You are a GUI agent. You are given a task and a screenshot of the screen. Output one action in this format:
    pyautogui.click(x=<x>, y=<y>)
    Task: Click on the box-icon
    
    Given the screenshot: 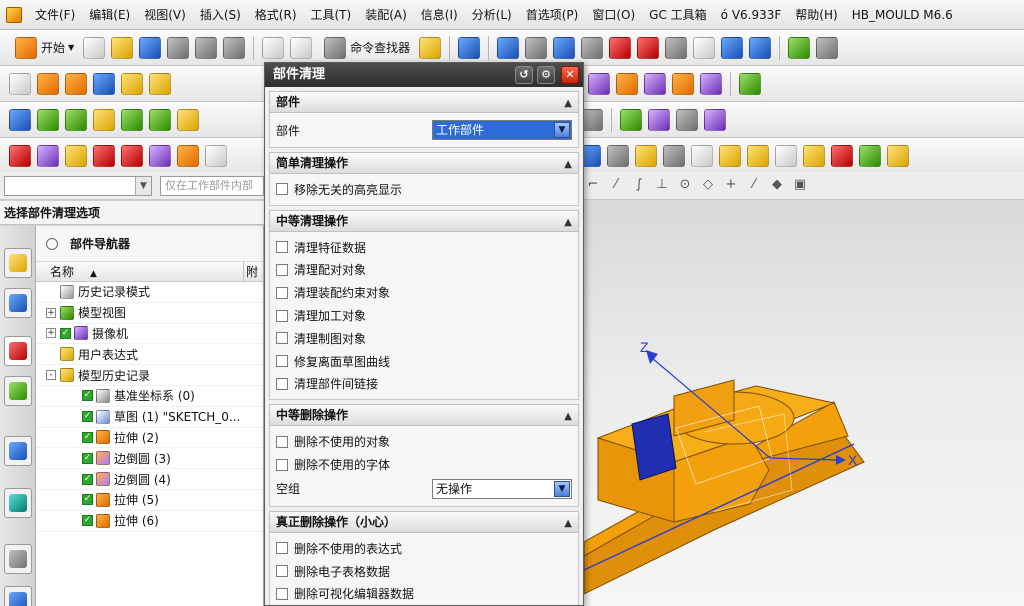 What is the action you would take?
    pyautogui.click(x=104, y=155)
    